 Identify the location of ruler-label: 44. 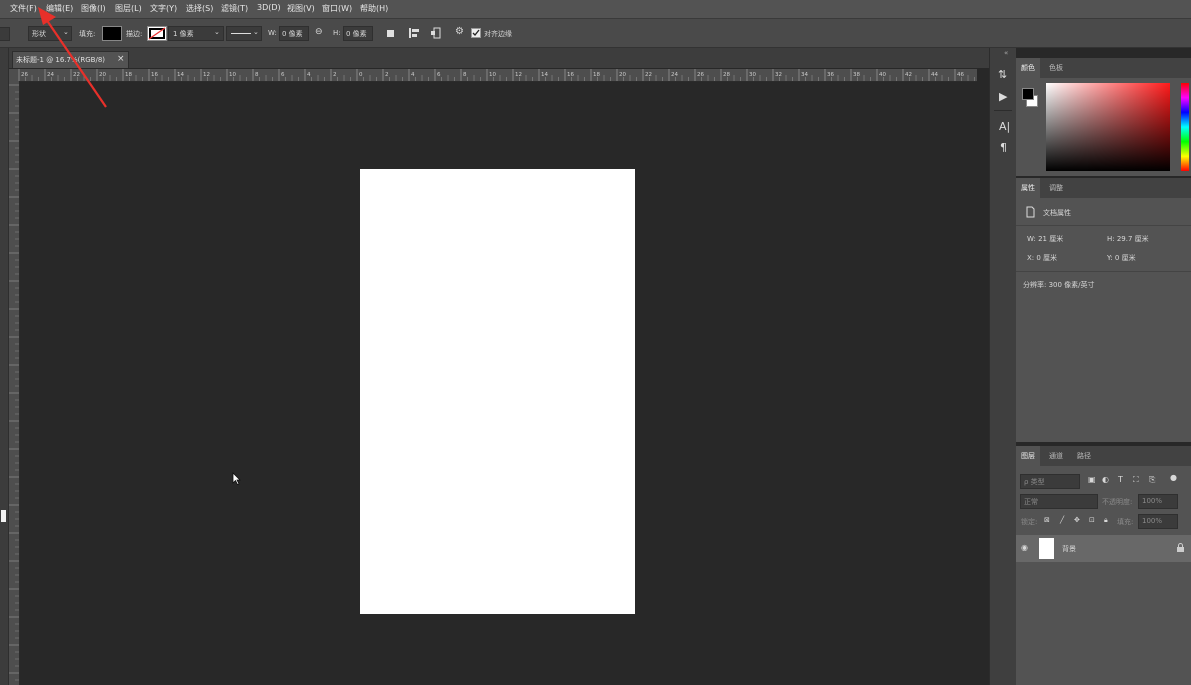
(934, 75).